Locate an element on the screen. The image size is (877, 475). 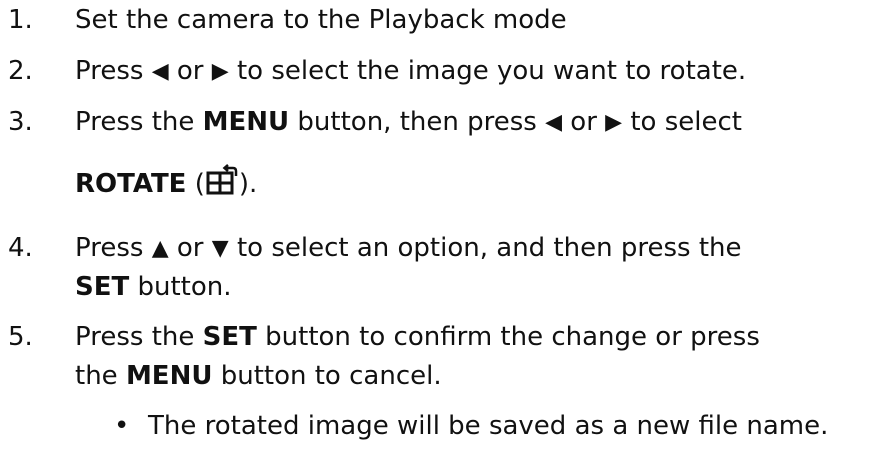
step-number: 4. is located at coordinates (20, 248).